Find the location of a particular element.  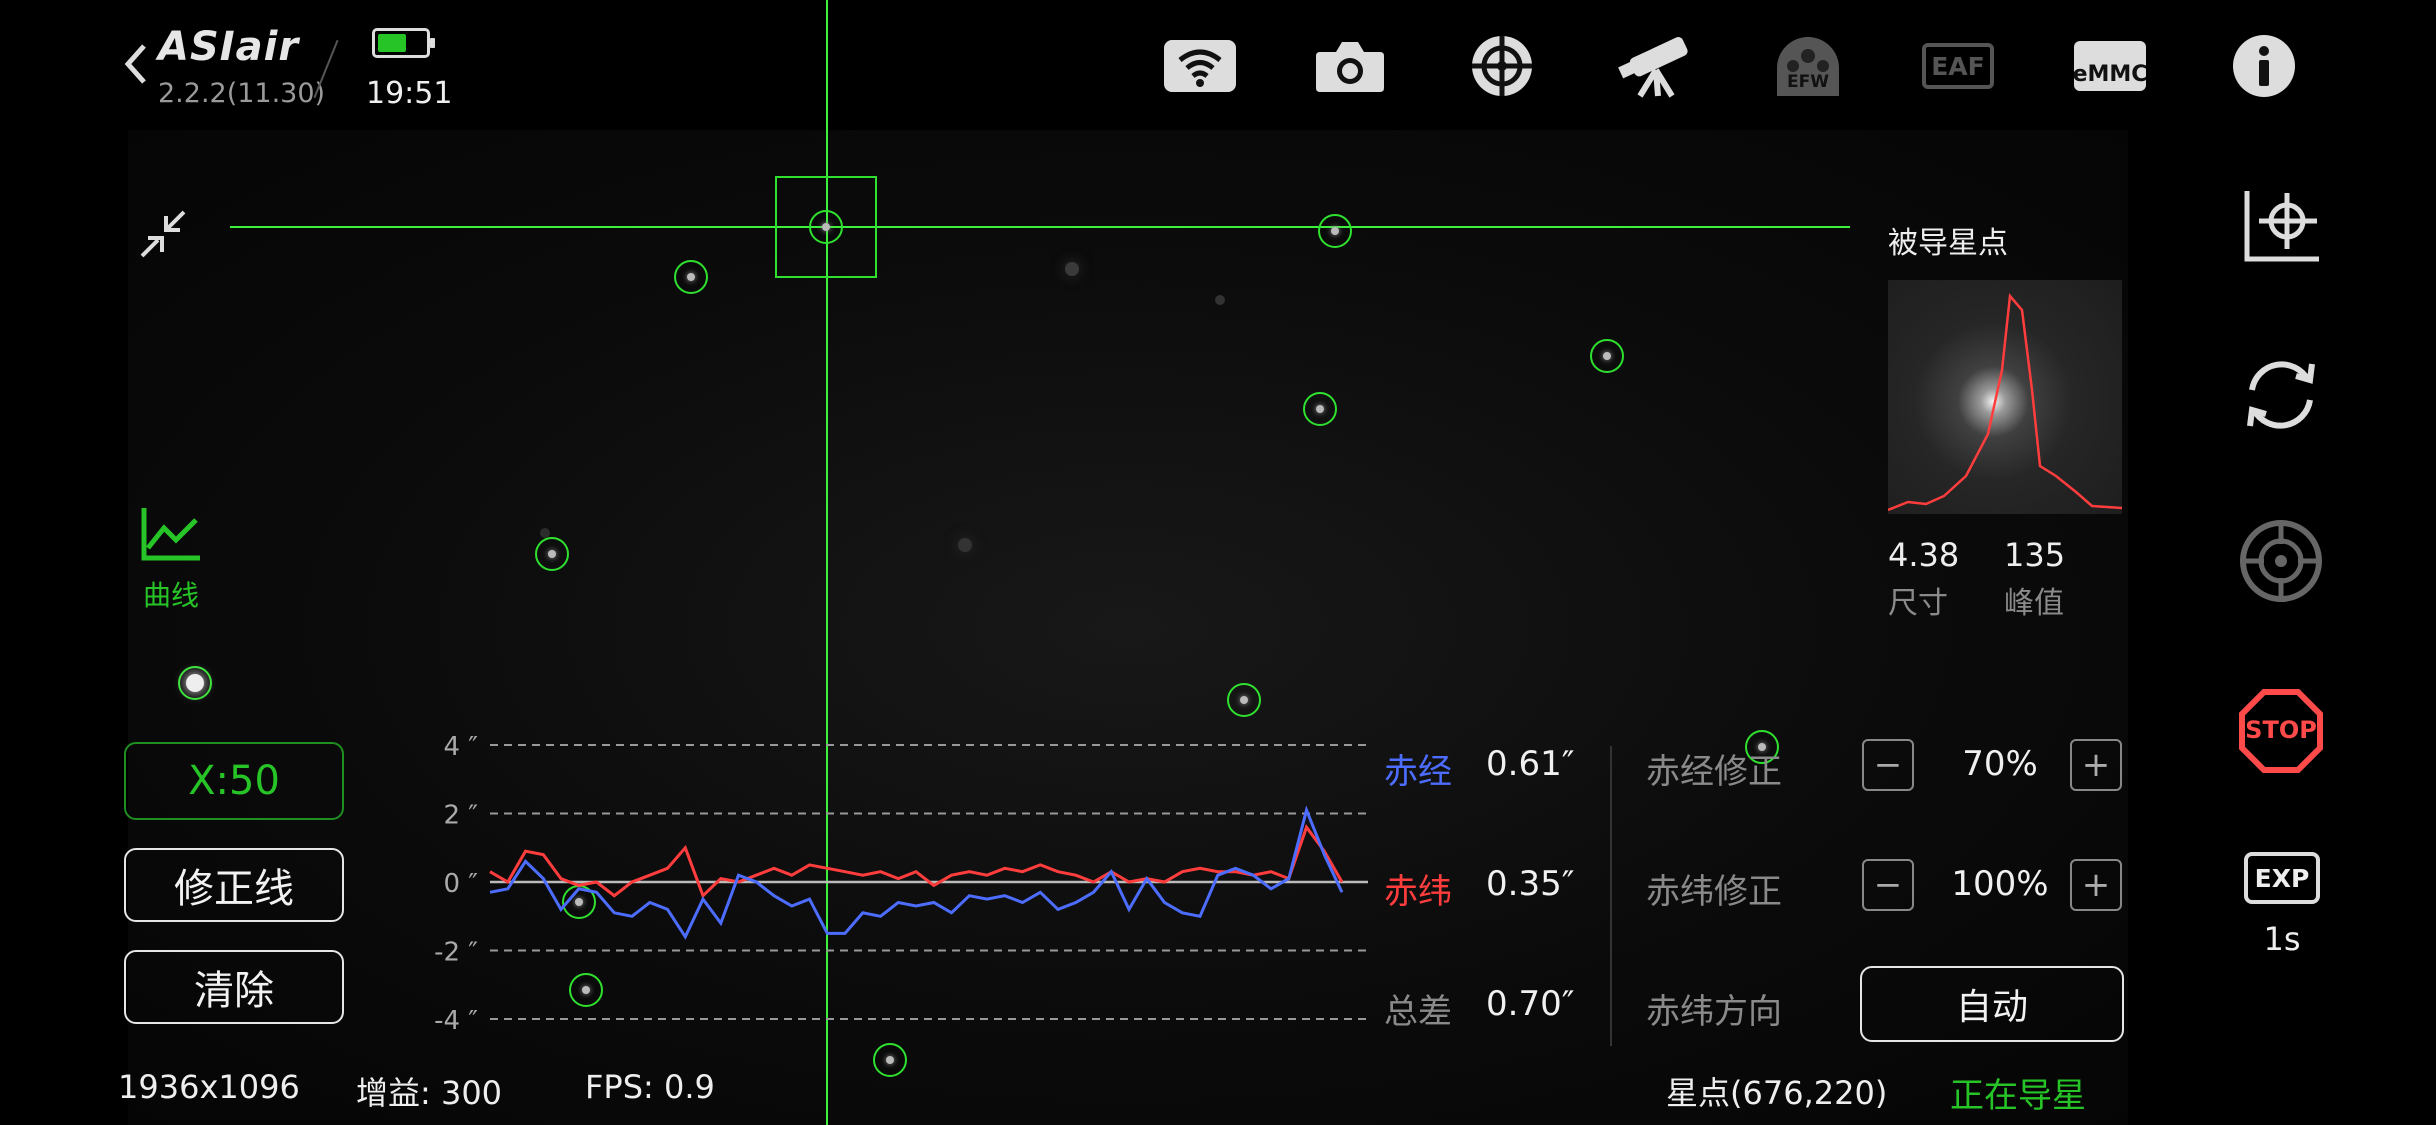

target-icon is located at coordinates (2281, 561).